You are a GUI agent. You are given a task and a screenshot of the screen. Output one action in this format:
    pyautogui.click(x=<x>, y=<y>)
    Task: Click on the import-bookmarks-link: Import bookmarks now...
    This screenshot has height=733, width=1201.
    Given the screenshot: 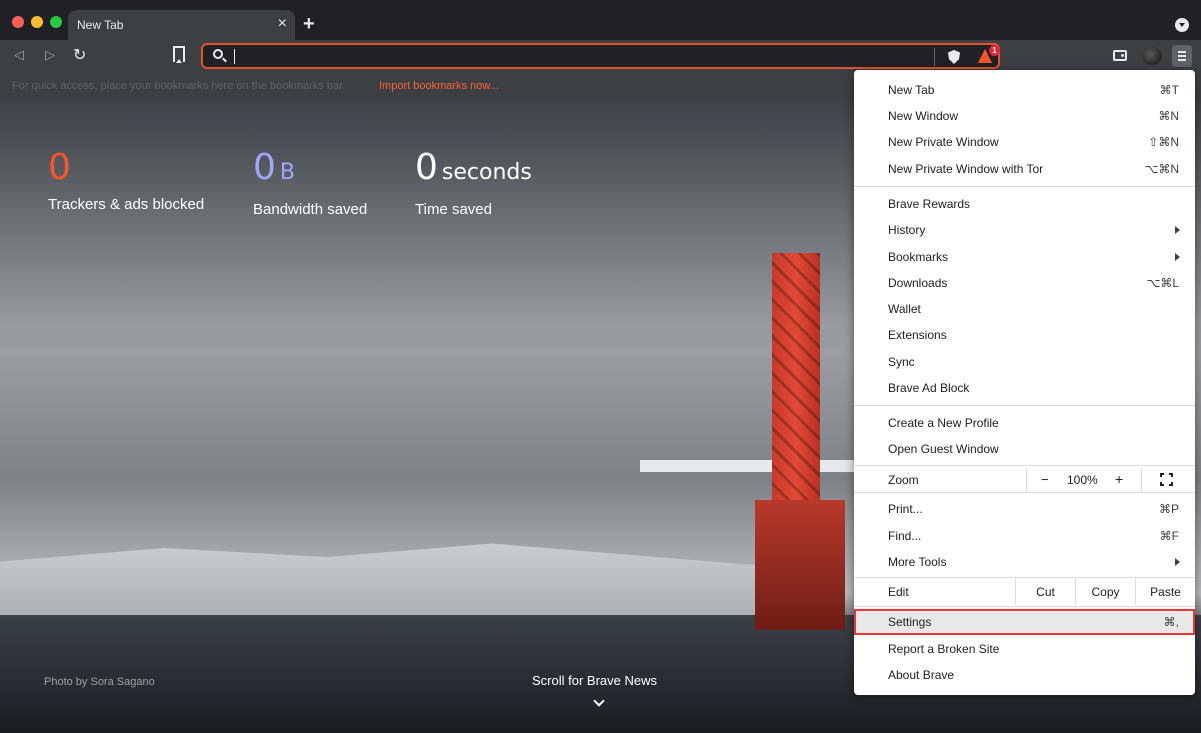 What is the action you would take?
    pyautogui.click(x=439, y=86)
    